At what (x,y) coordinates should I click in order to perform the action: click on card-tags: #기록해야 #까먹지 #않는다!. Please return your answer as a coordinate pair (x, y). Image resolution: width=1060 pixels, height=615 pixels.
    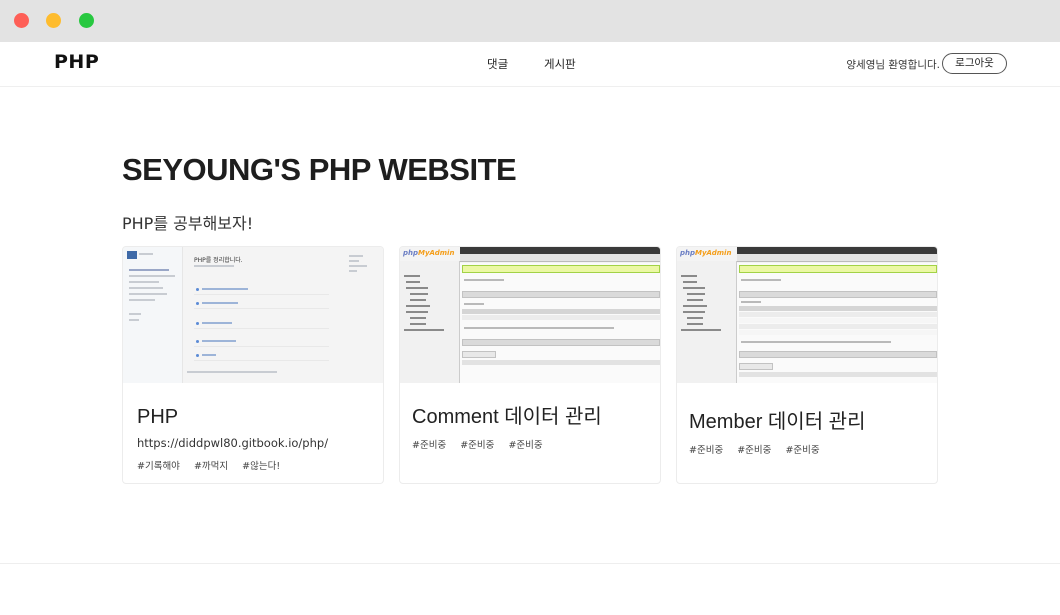
    Looking at the image, I should click on (214, 465).